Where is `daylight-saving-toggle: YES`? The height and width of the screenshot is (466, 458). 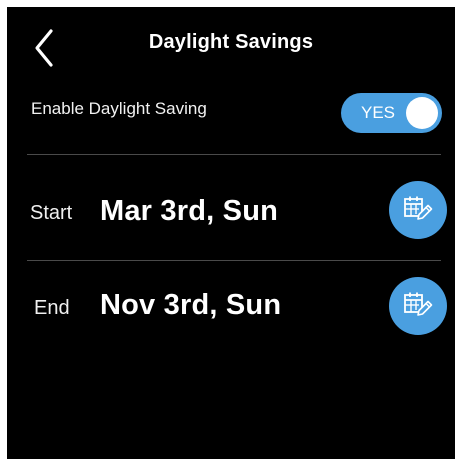 daylight-saving-toggle: YES is located at coordinates (391, 113).